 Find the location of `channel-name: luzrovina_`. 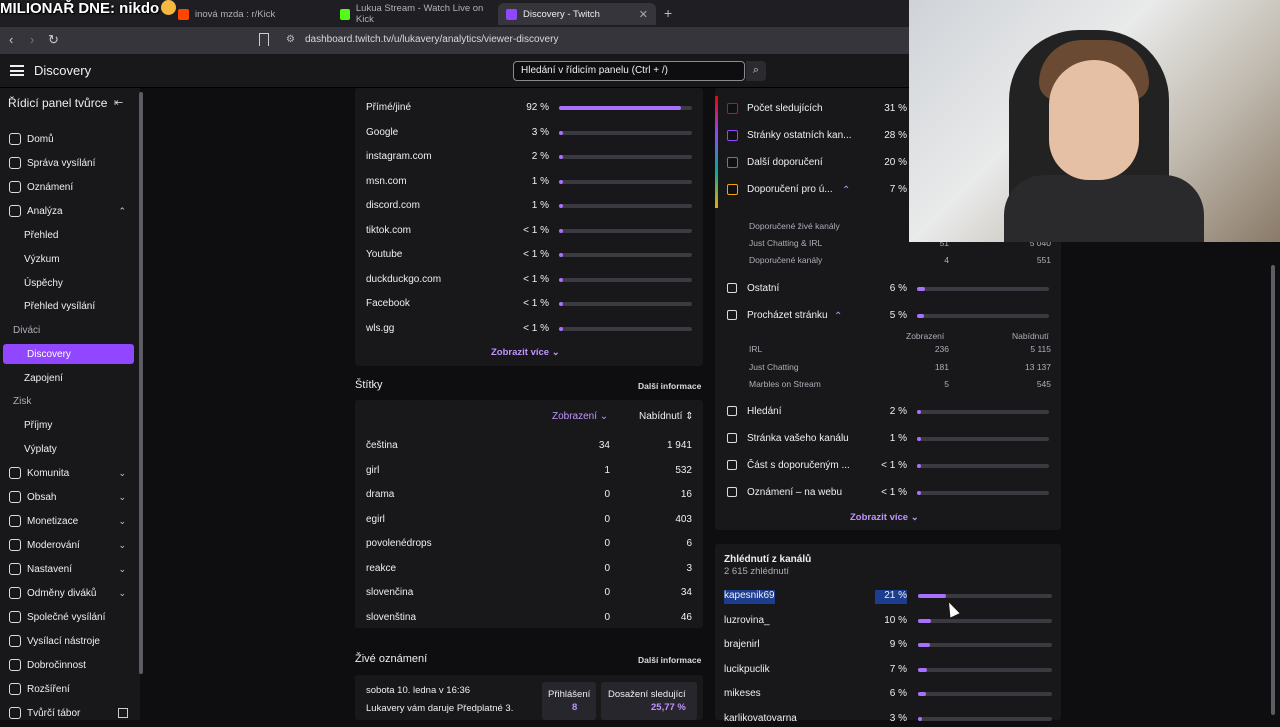

channel-name: luzrovina_ is located at coordinates (747, 622).